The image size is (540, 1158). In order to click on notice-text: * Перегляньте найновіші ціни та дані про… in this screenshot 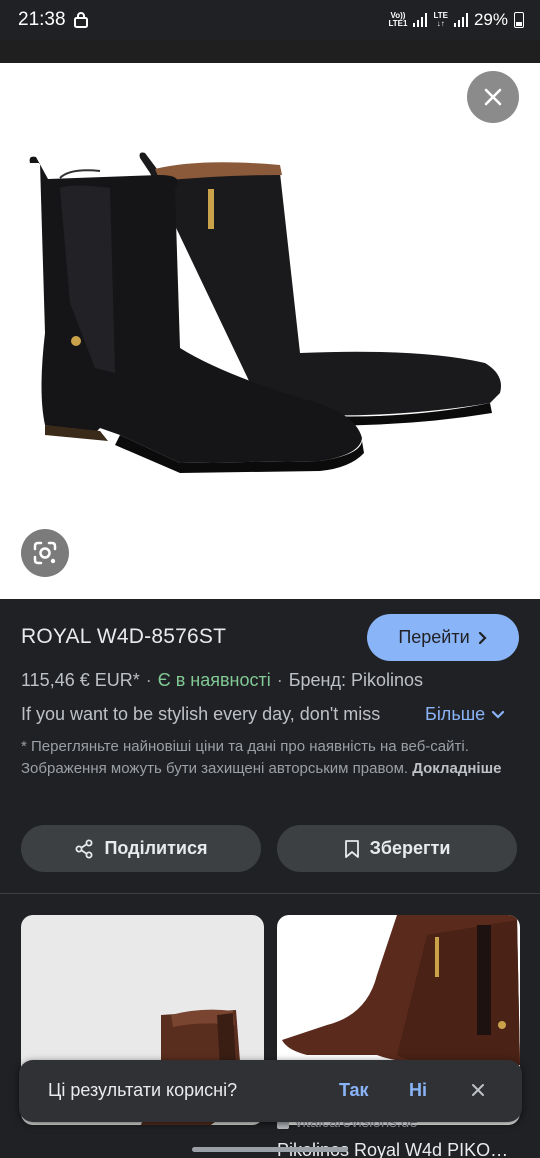, I will do `click(245, 757)`.